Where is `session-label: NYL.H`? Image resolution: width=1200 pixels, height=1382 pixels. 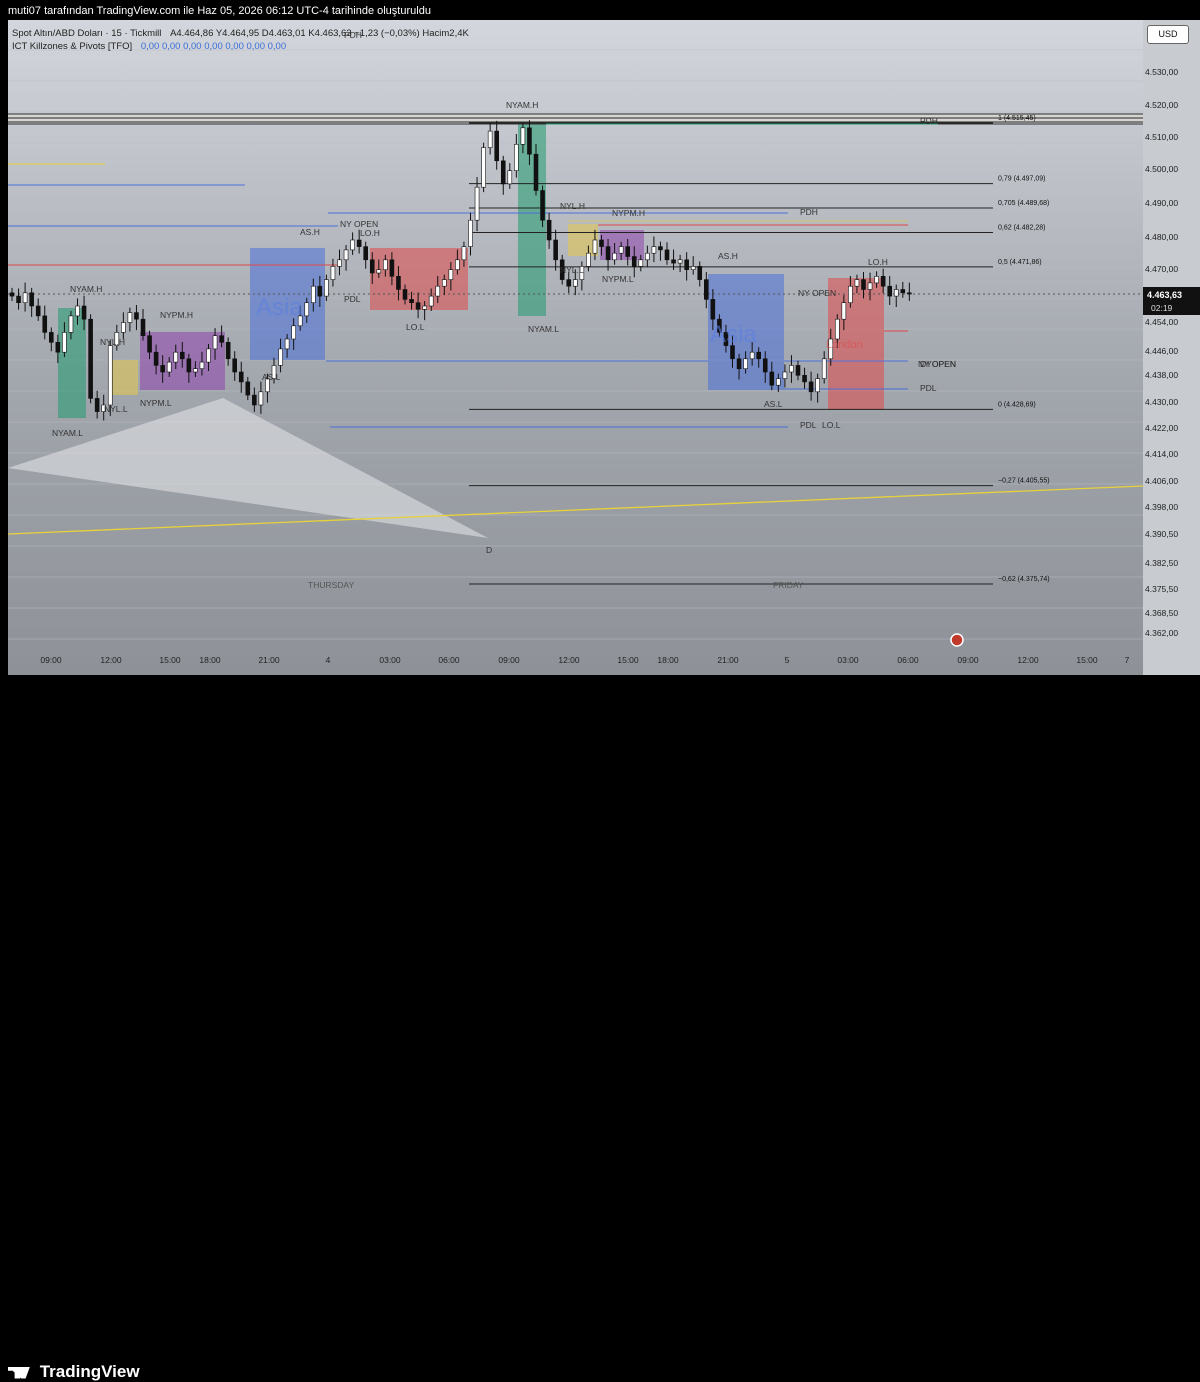 session-label: NYL.H is located at coordinates (572, 206).